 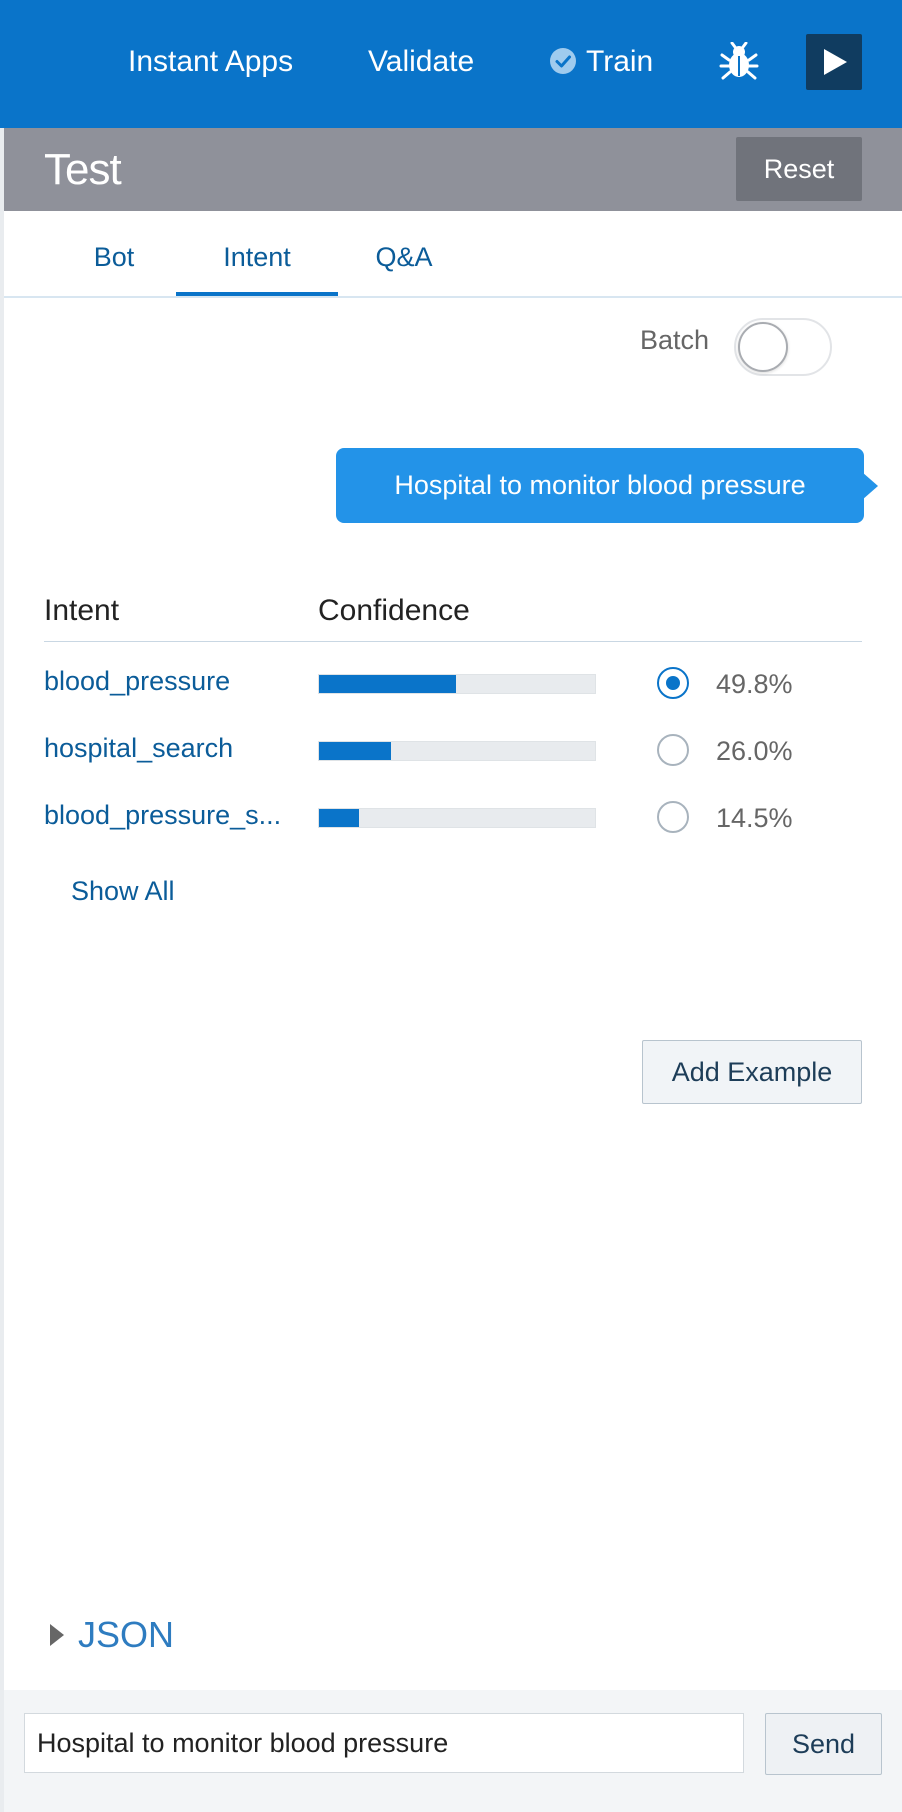 I want to click on play-button, so click(x=834, y=62).